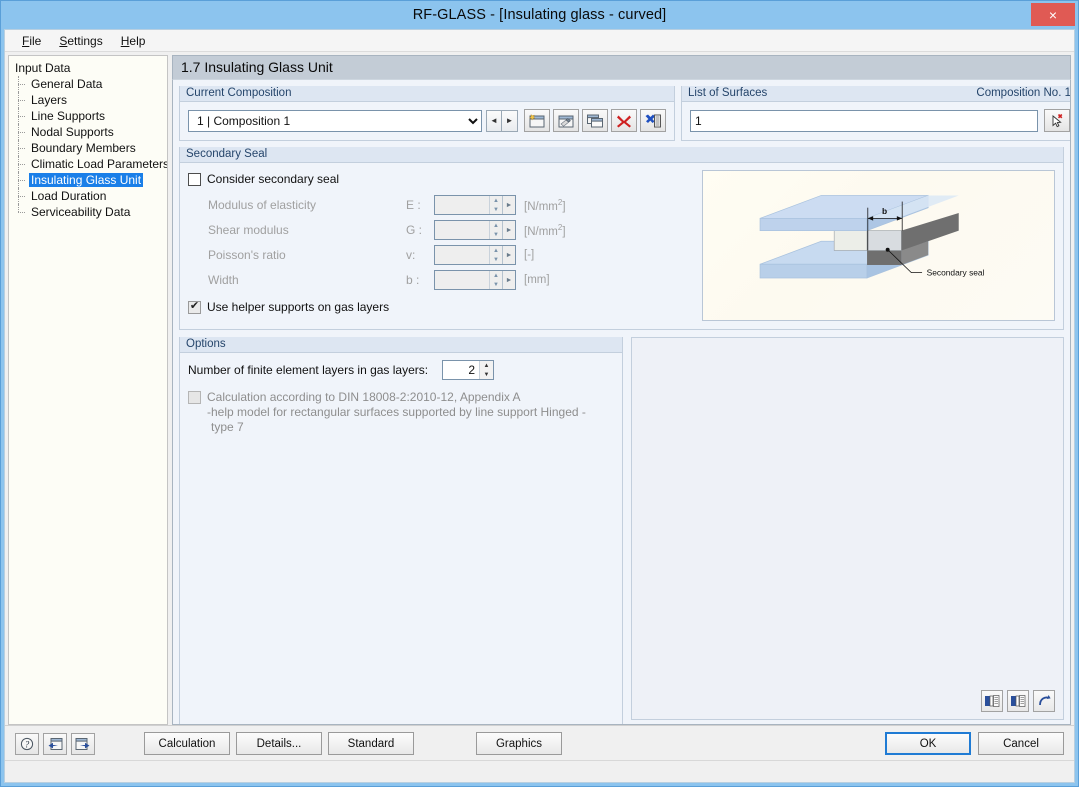 The height and width of the screenshot is (787, 1079). I want to click on sidebar-item-line-supports: Line Supports, so click(89, 116).